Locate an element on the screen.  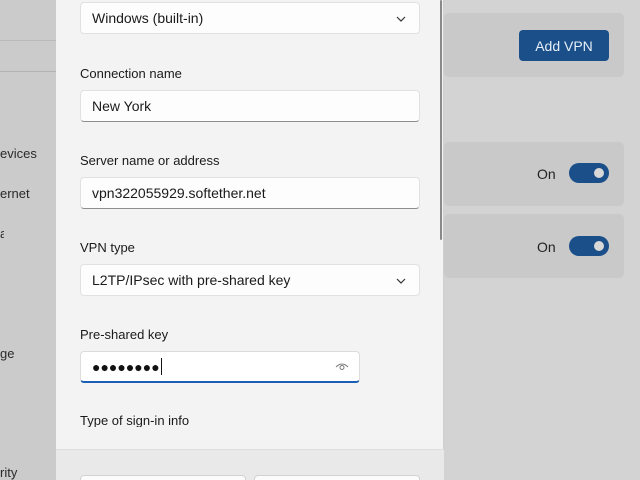
pre-shared-key-masked-value: ●●●●●●●● is located at coordinates (126, 366).